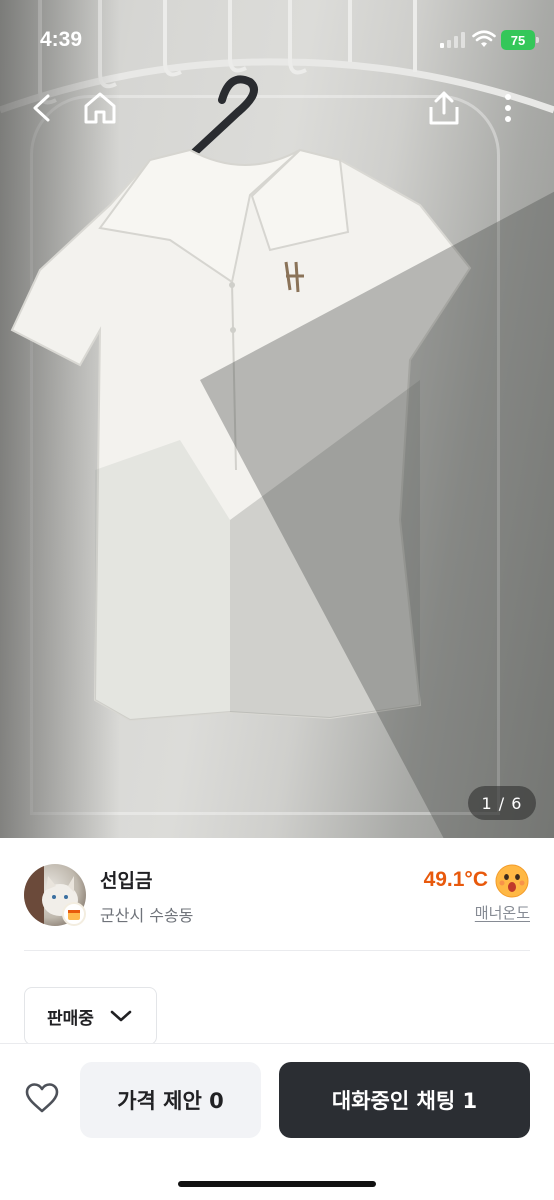 Image resolution: width=554 pixels, height=1200 pixels. I want to click on more-vertical-icon, so click(508, 108).